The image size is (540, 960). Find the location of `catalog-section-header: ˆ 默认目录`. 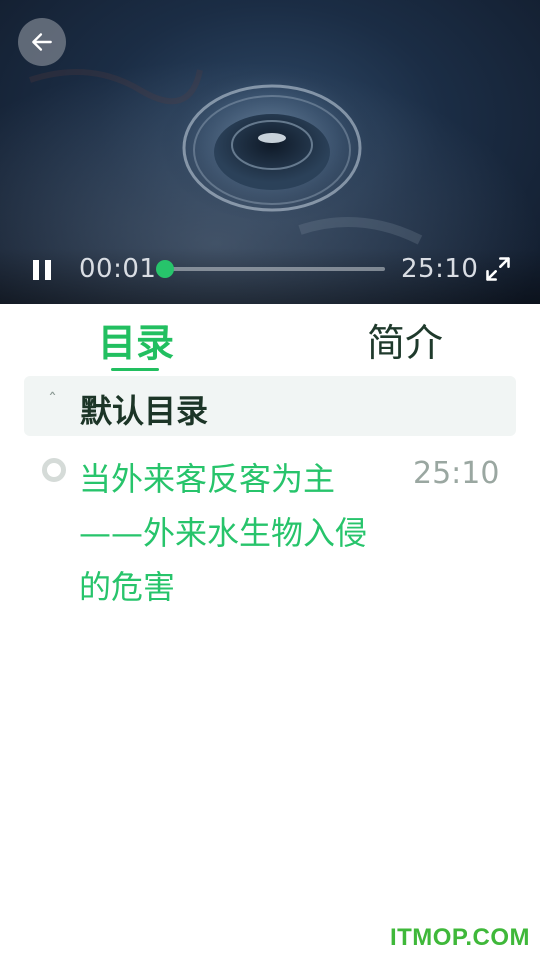

catalog-section-header: ˆ 默认目录 is located at coordinates (270, 406).